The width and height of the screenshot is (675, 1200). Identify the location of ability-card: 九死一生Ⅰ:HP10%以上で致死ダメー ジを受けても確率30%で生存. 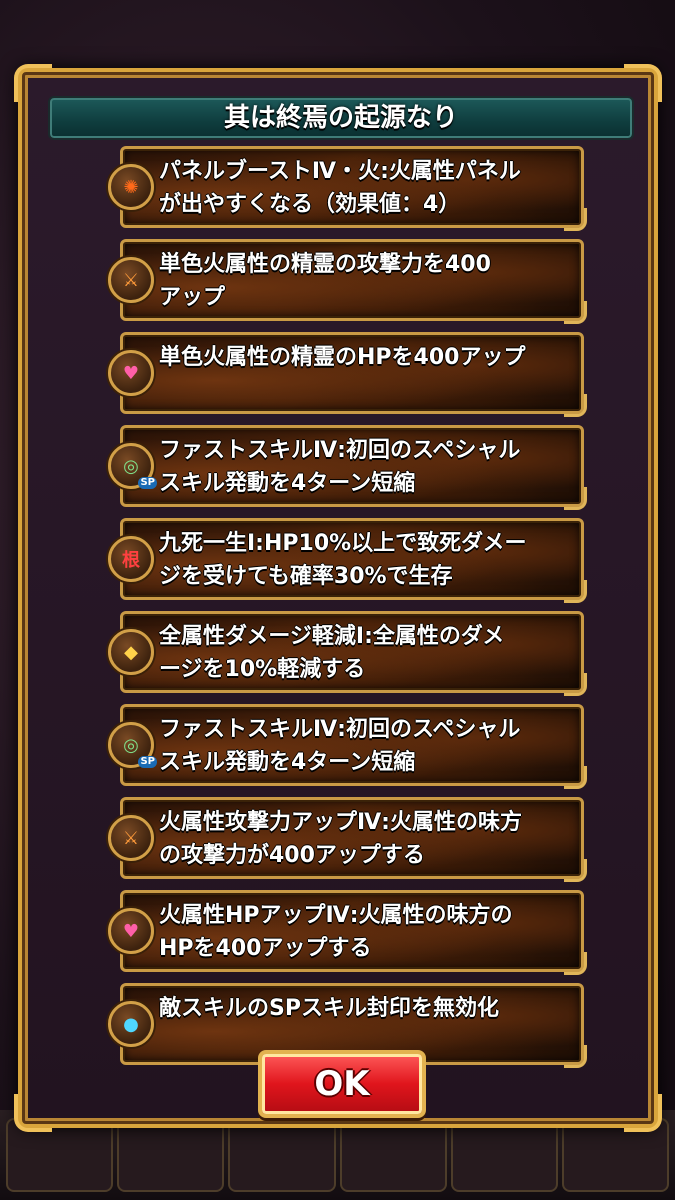
(353, 560).